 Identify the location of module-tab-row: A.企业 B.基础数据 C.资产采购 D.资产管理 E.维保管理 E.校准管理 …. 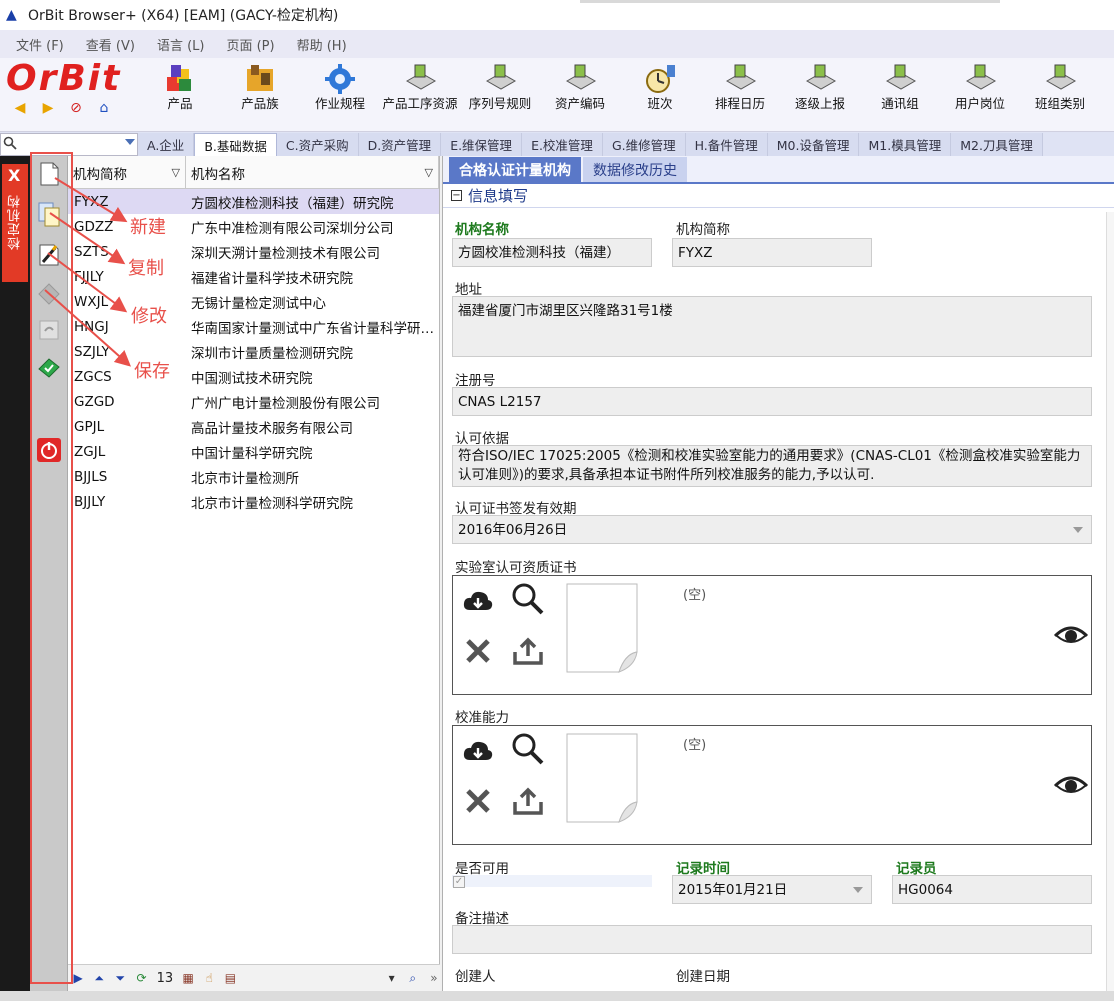
(557, 144).